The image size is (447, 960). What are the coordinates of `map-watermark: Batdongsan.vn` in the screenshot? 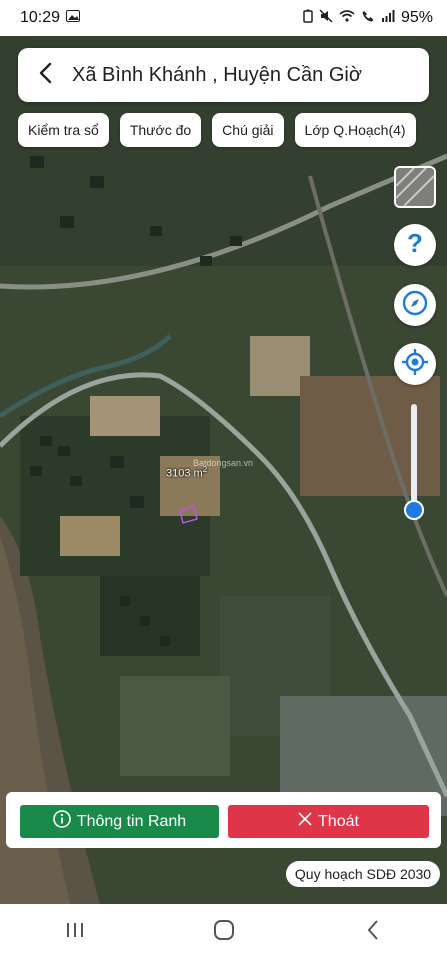 It's located at (223, 463).